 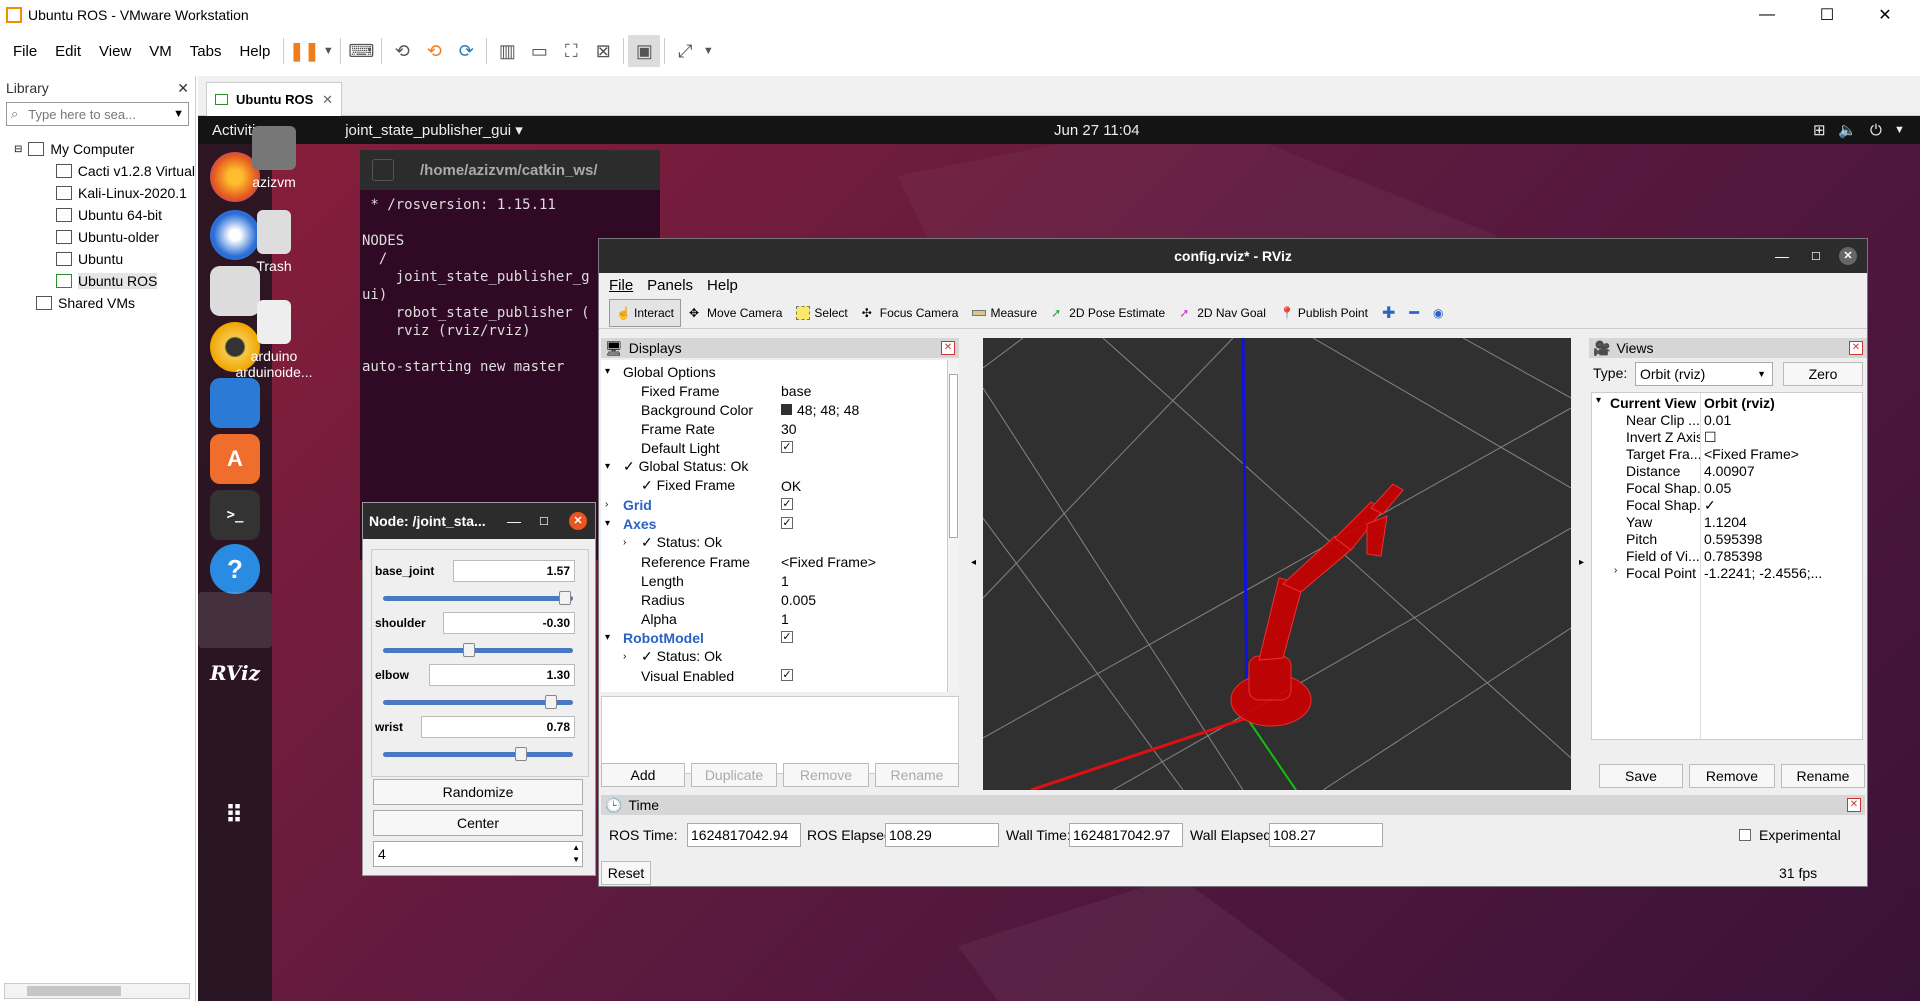 What do you see at coordinates (1899, 130) in the screenshot?
I see `system-menu-chevron-icon: ▼` at bounding box center [1899, 130].